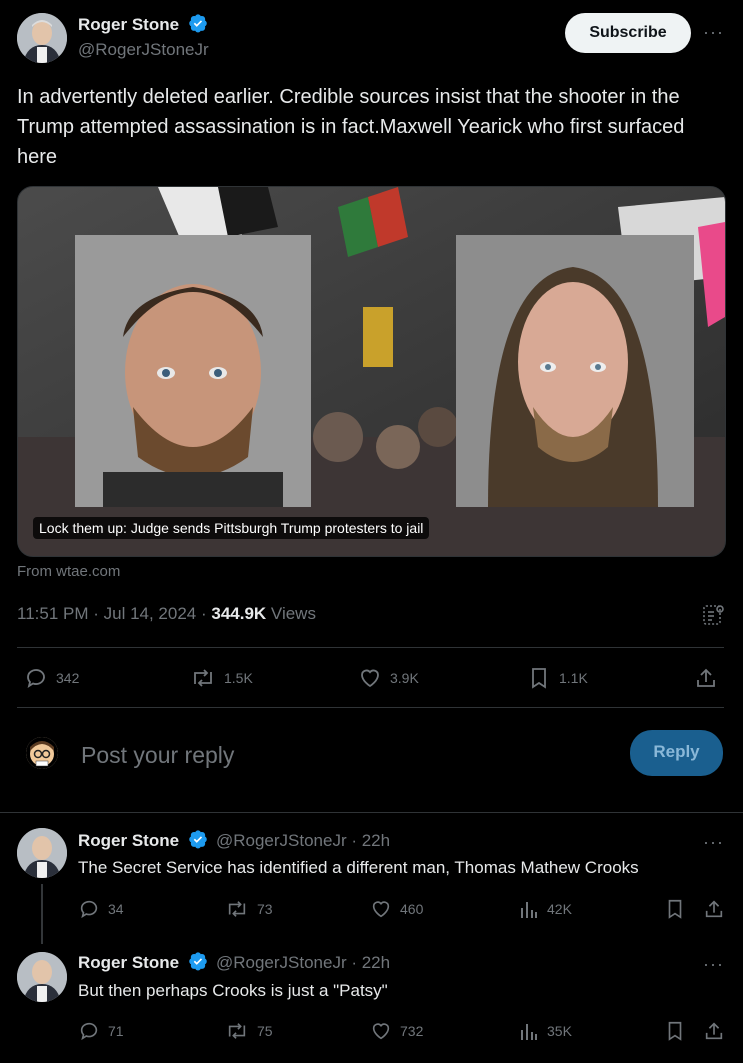 The height and width of the screenshot is (1063, 743). What do you see at coordinates (116, 909) in the screenshot?
I see `reply-count: 34` at bounding box center [116, 909].